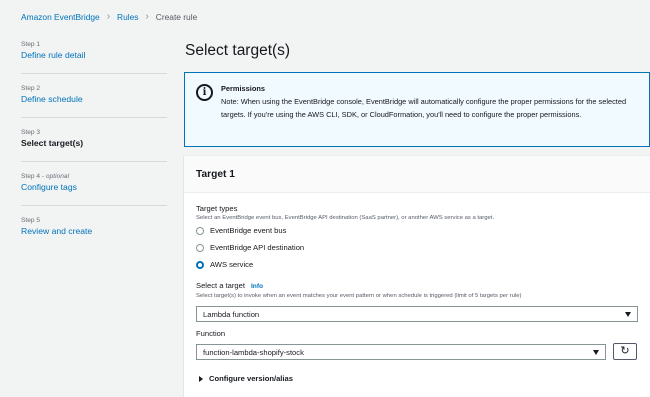  Describe the element at coordinates (31, 88) in the screenshot. I see `step-label: Step 2` at that location.